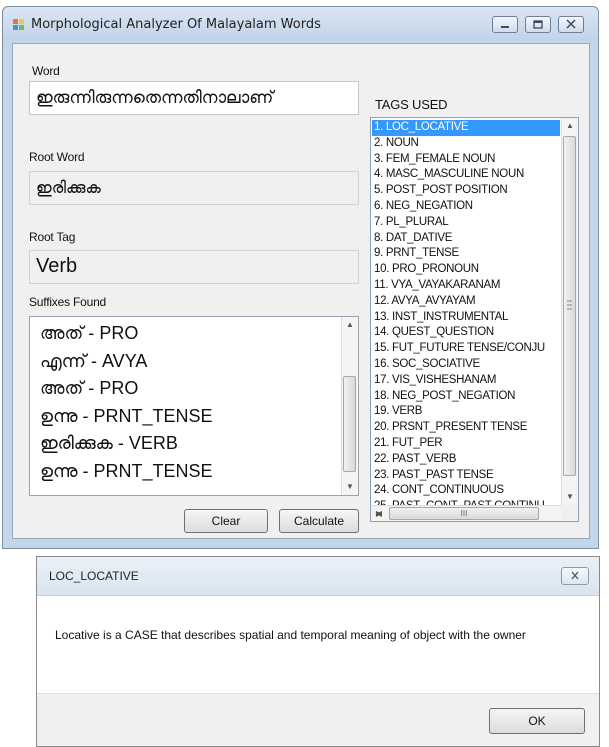 The height and width of the screenshot is (747, 609). I want to click on scroll-right-icon: ▶, so click(379, 513).